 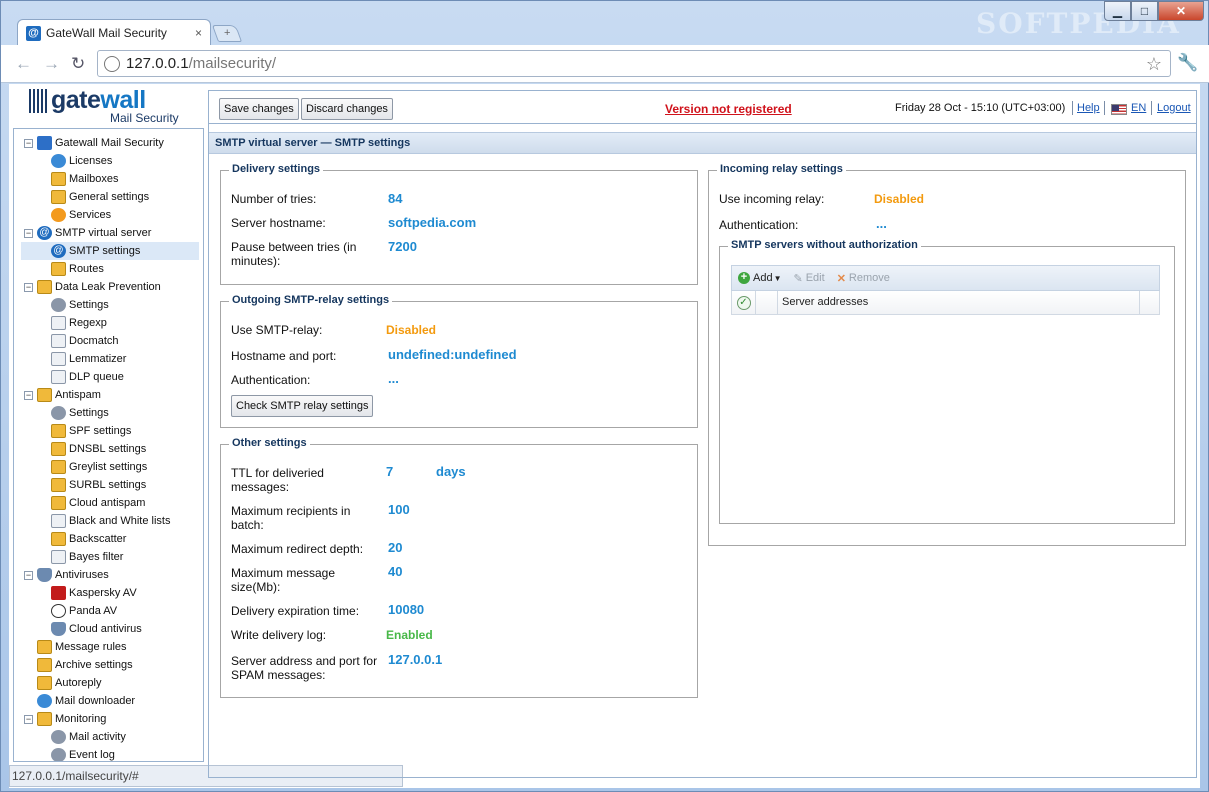 I want to click on reload-icon: ↻, so click(x=78, y=64).